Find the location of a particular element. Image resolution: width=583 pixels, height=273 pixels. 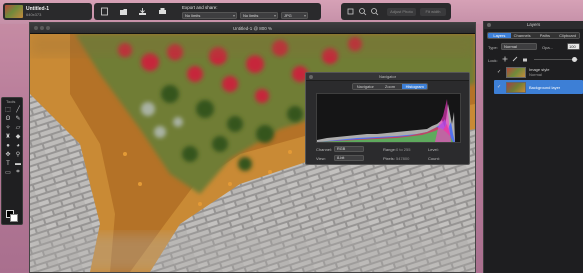

zoom-in-icon is located at coordinates (362, 11).